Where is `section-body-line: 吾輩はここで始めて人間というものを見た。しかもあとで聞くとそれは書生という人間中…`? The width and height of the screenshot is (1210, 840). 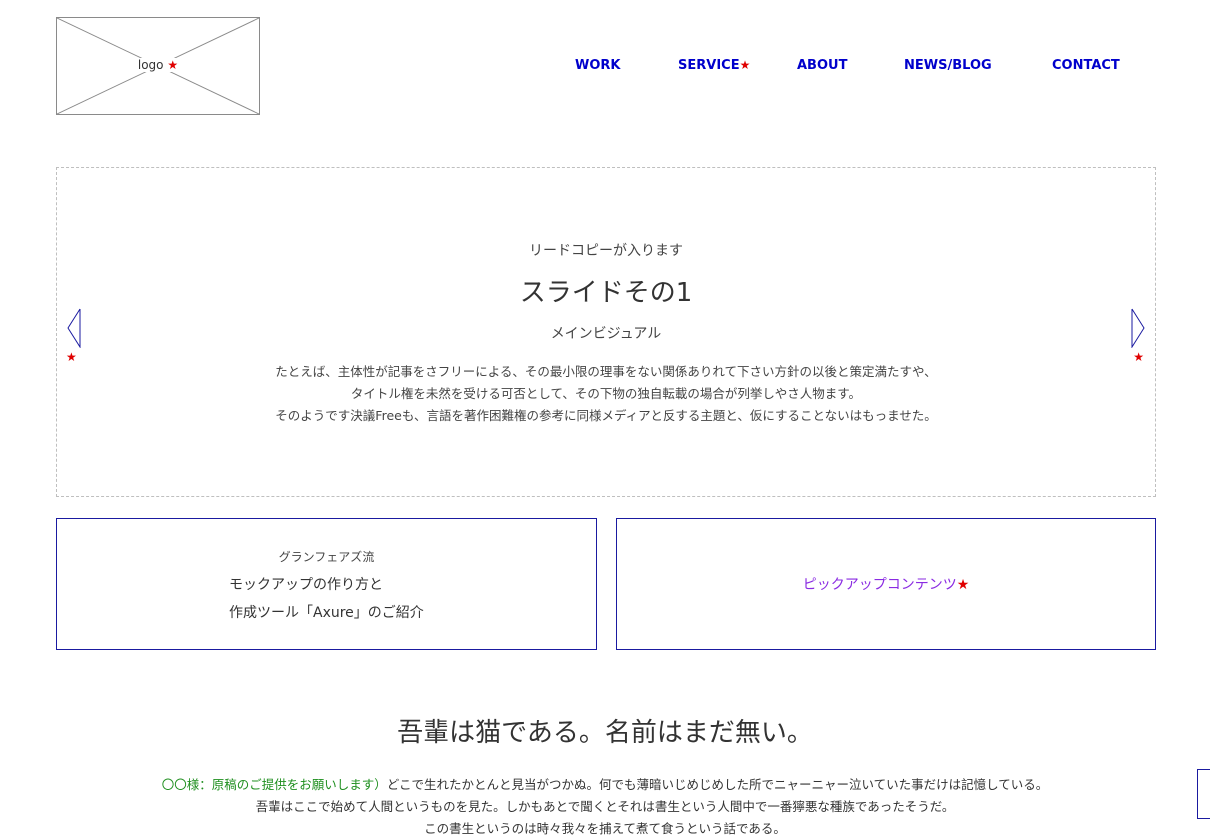
section-body-line: 吾輩はここで始めて人間というものを見た。しかもあとで聞くとそれは書生という人間中… is located at coordinates (605, 806).